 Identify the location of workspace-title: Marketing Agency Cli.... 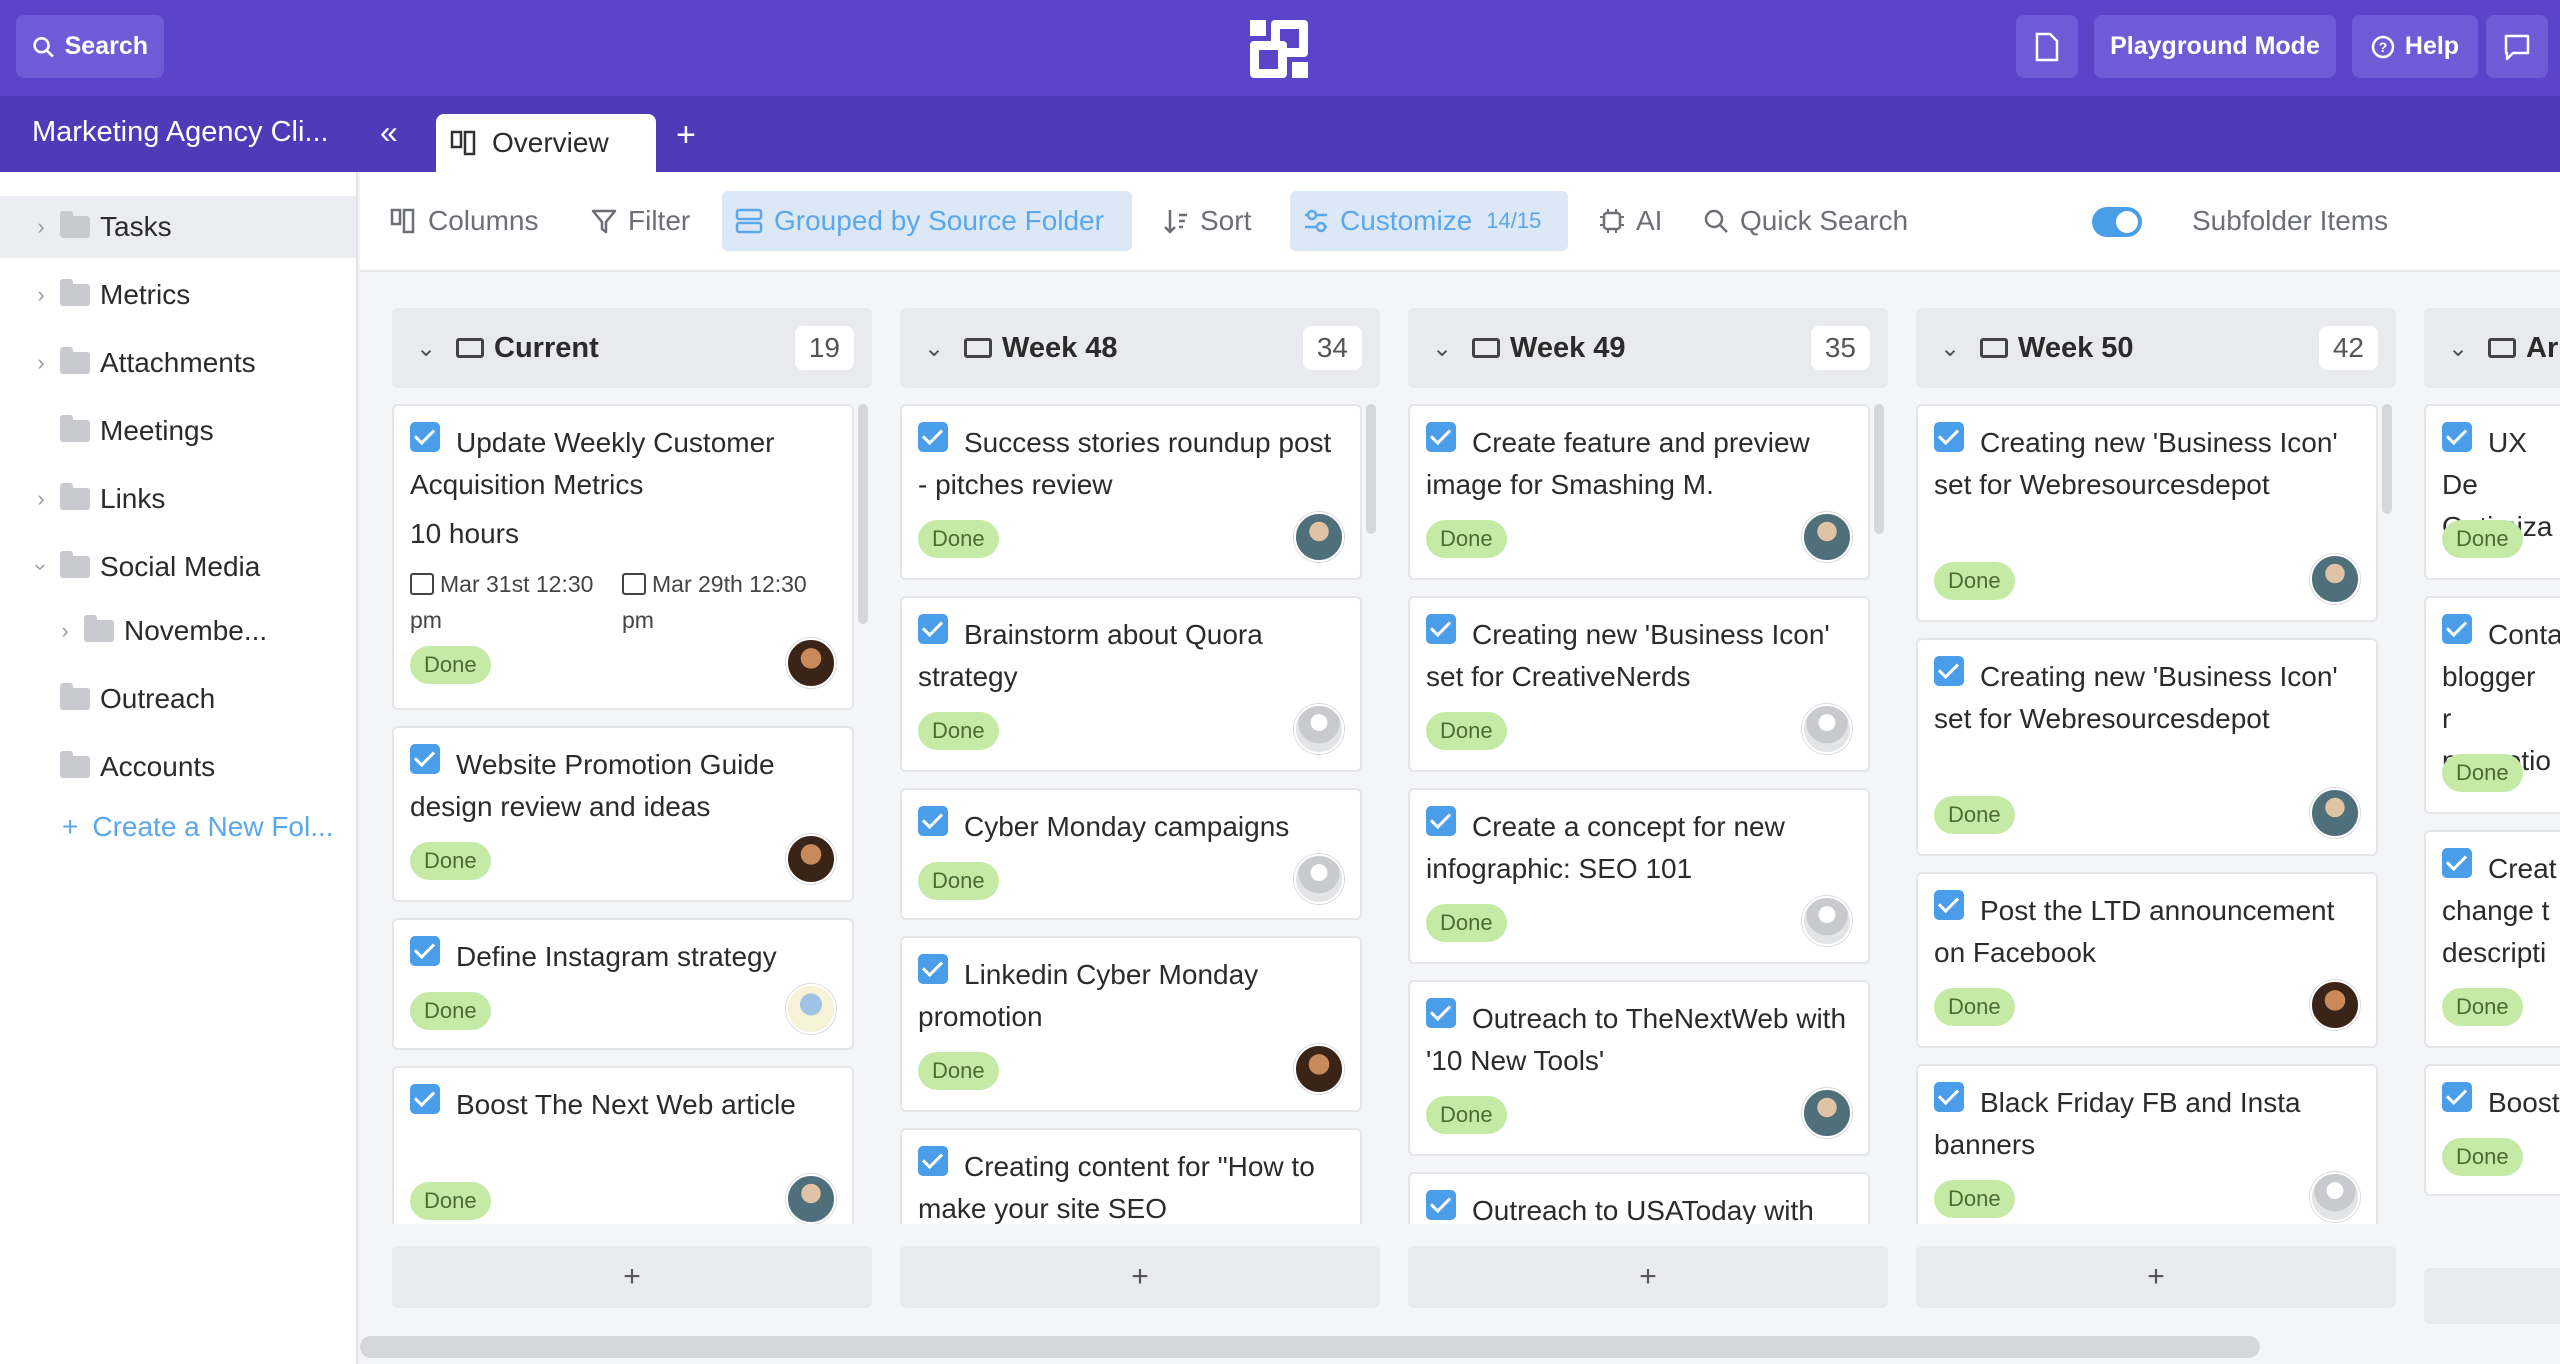
(180, 132).